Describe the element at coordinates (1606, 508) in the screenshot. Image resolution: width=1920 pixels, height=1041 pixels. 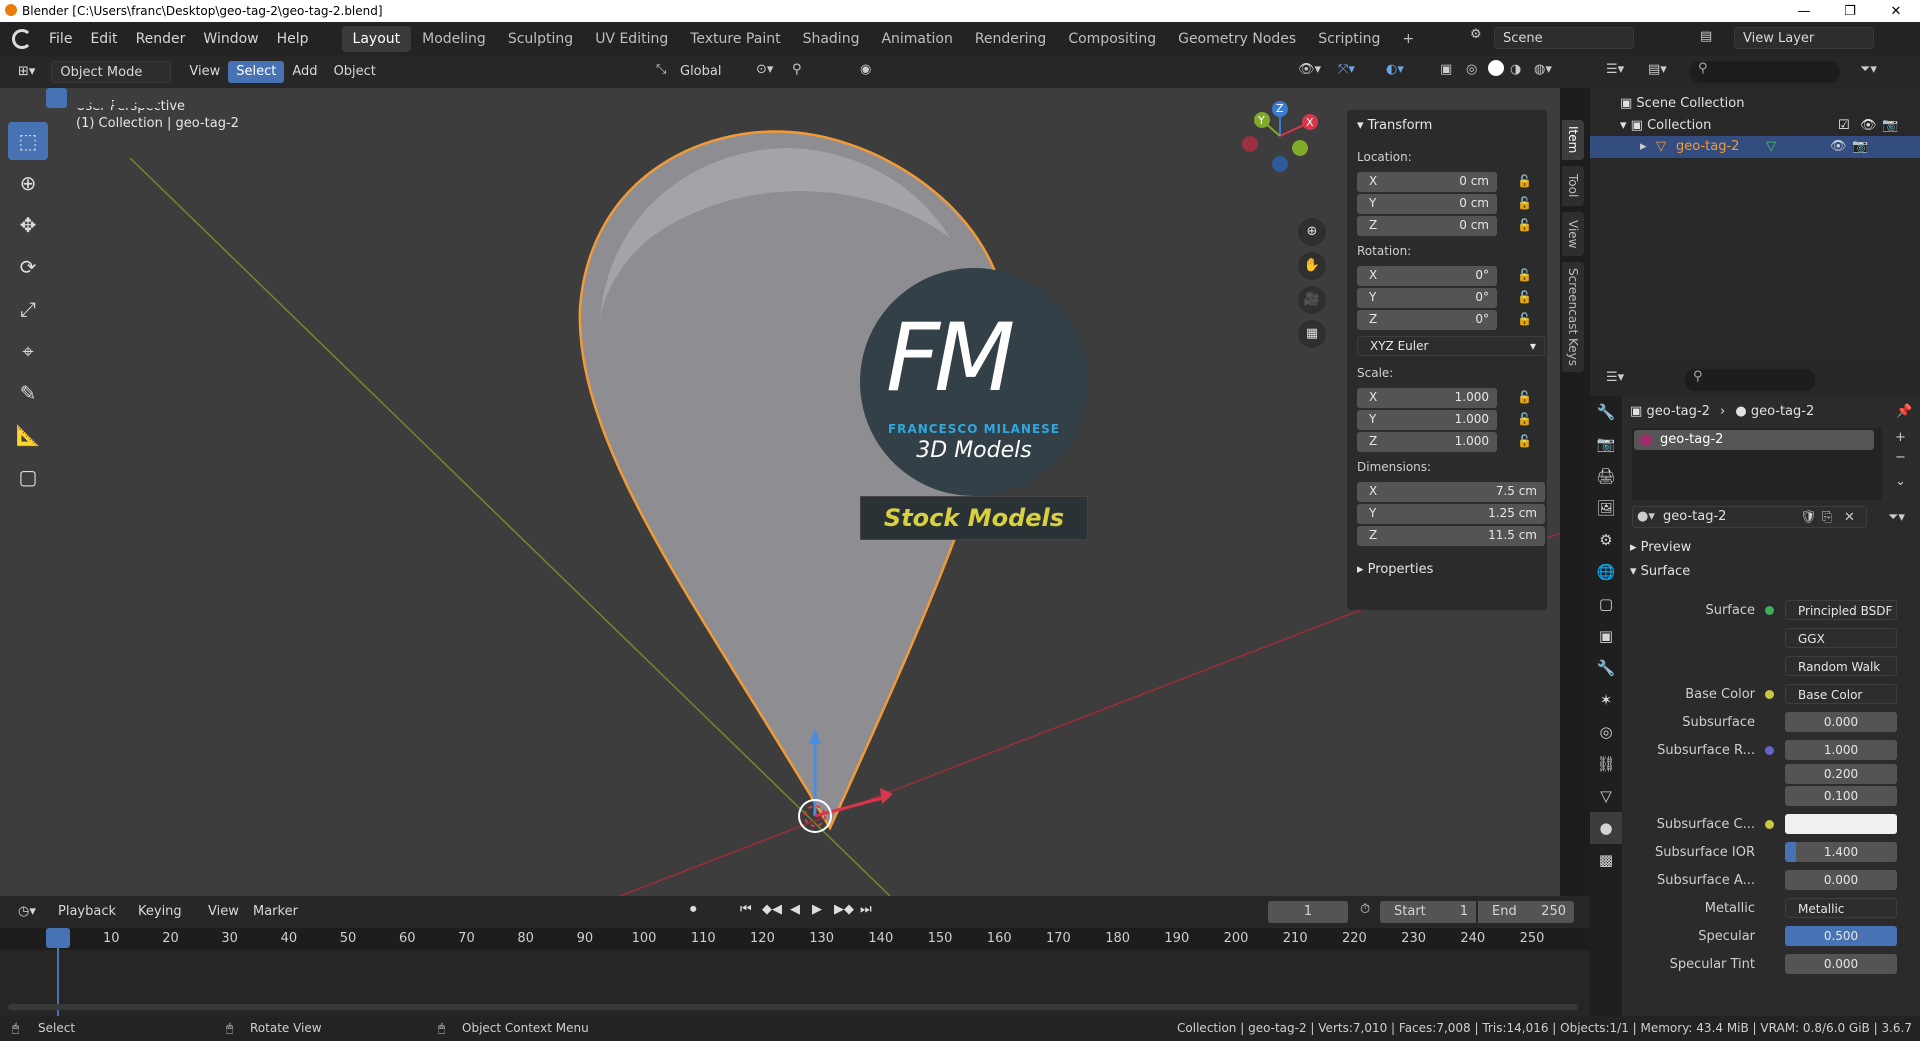
I see `view-layer-tab-icon: 🖼` at that location.